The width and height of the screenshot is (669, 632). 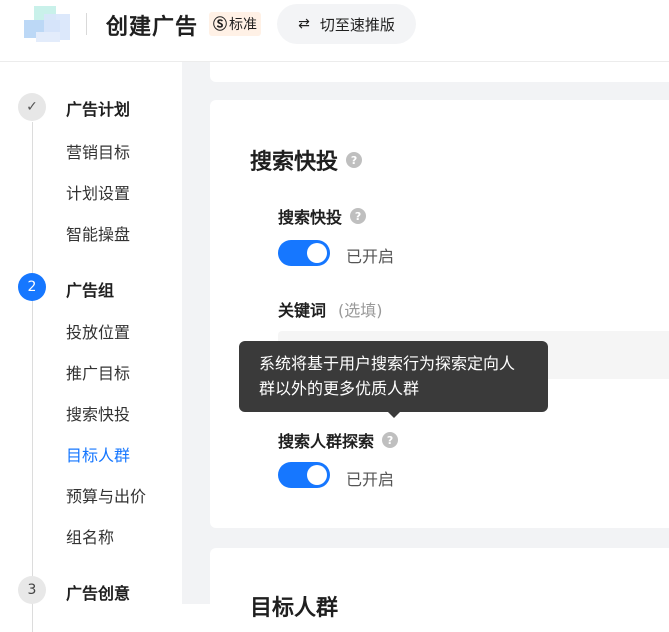 I want to click on sidebar-item-promotion-target: 推广目标, so click(x=98, y=372).